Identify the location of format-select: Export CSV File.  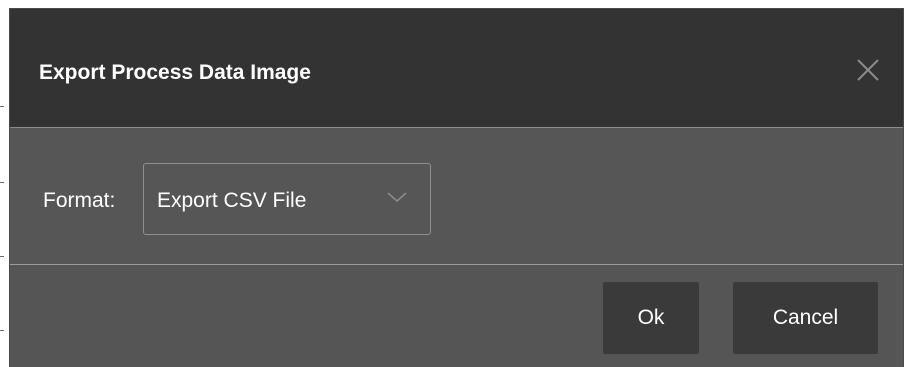
(287, 199).